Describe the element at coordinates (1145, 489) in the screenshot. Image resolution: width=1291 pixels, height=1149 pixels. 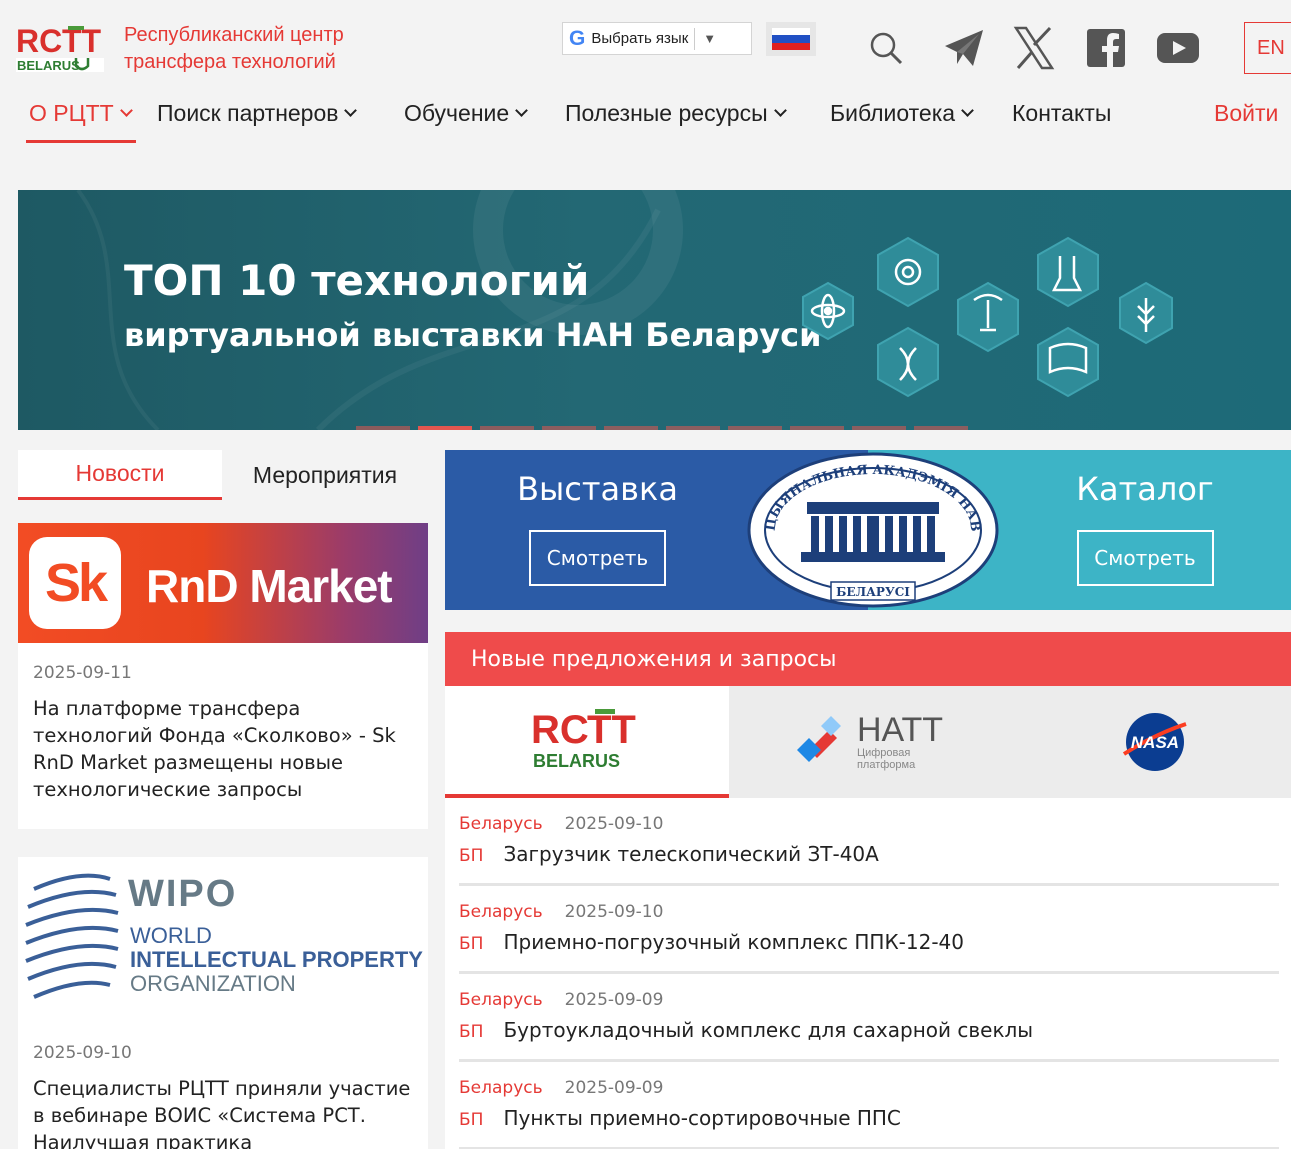
I see `catalog-title: Каталог` at that location.